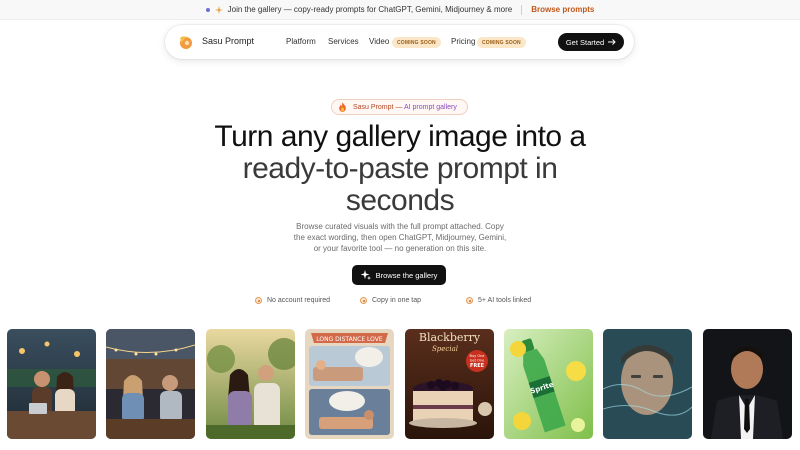  I want to click on browse-gallery-button: Browse the gallery, so click(399, 275).